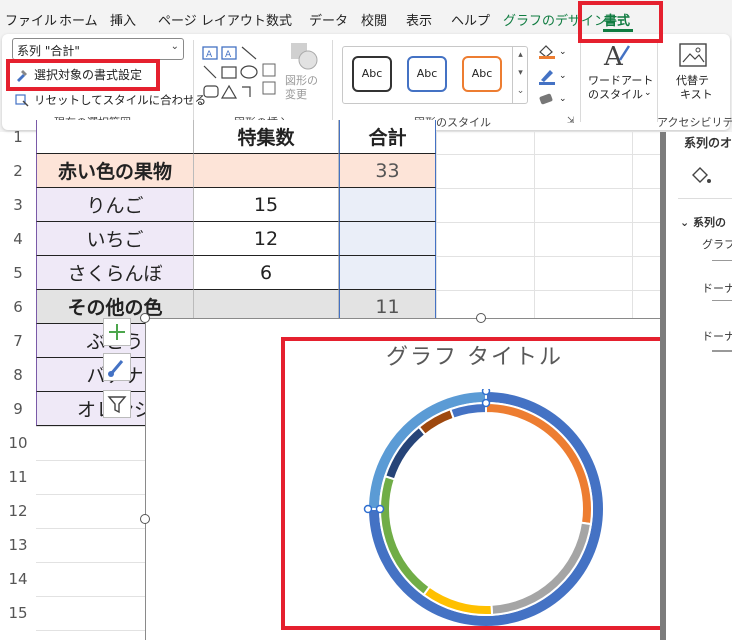 The height and width of the screenshot is (640, 732). I want to click on filter-icon, so click(117, 405).